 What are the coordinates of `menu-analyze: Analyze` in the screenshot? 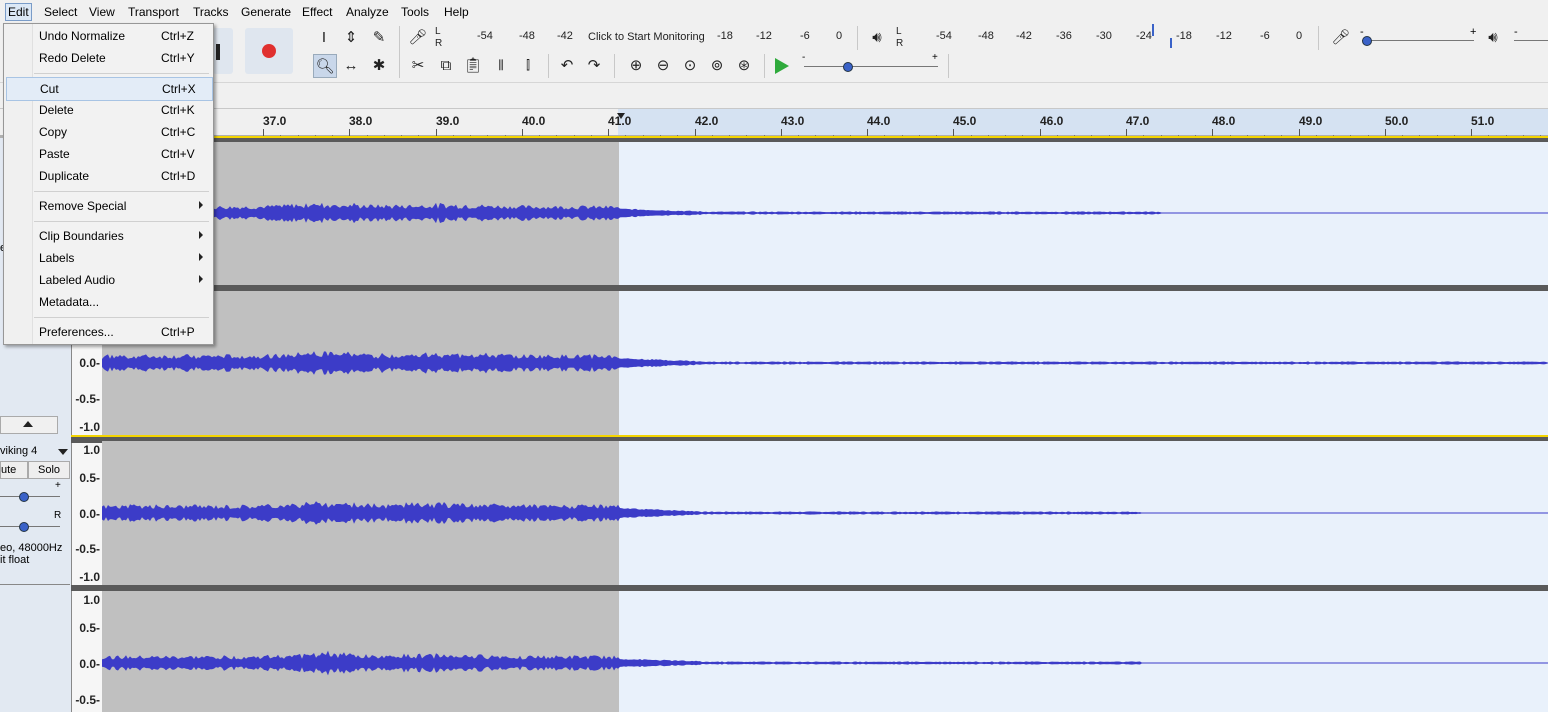 It's located at (367, 12).